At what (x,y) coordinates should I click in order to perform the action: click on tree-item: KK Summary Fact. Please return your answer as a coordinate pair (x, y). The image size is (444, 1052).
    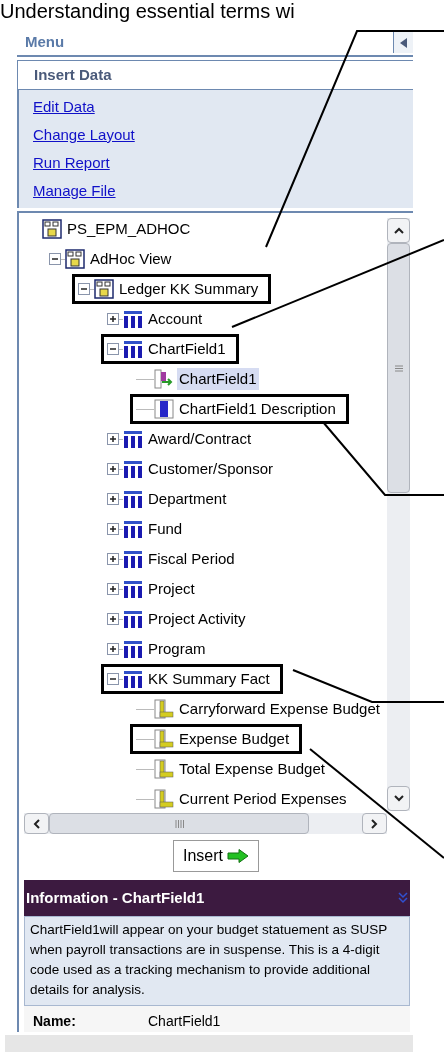
    Looking at the image, I should click on (192, 679).